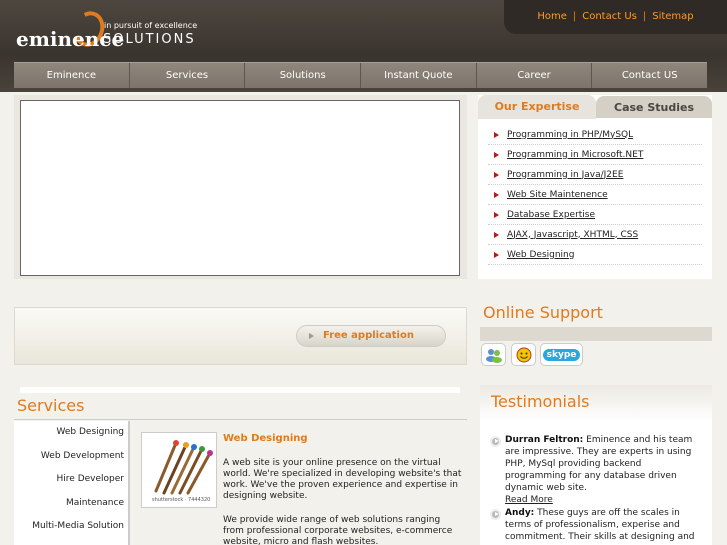  Describe the element at coordinates (149, 39) in the screenshot. I see `logo-suffix: SOLUTIONS` at that location.